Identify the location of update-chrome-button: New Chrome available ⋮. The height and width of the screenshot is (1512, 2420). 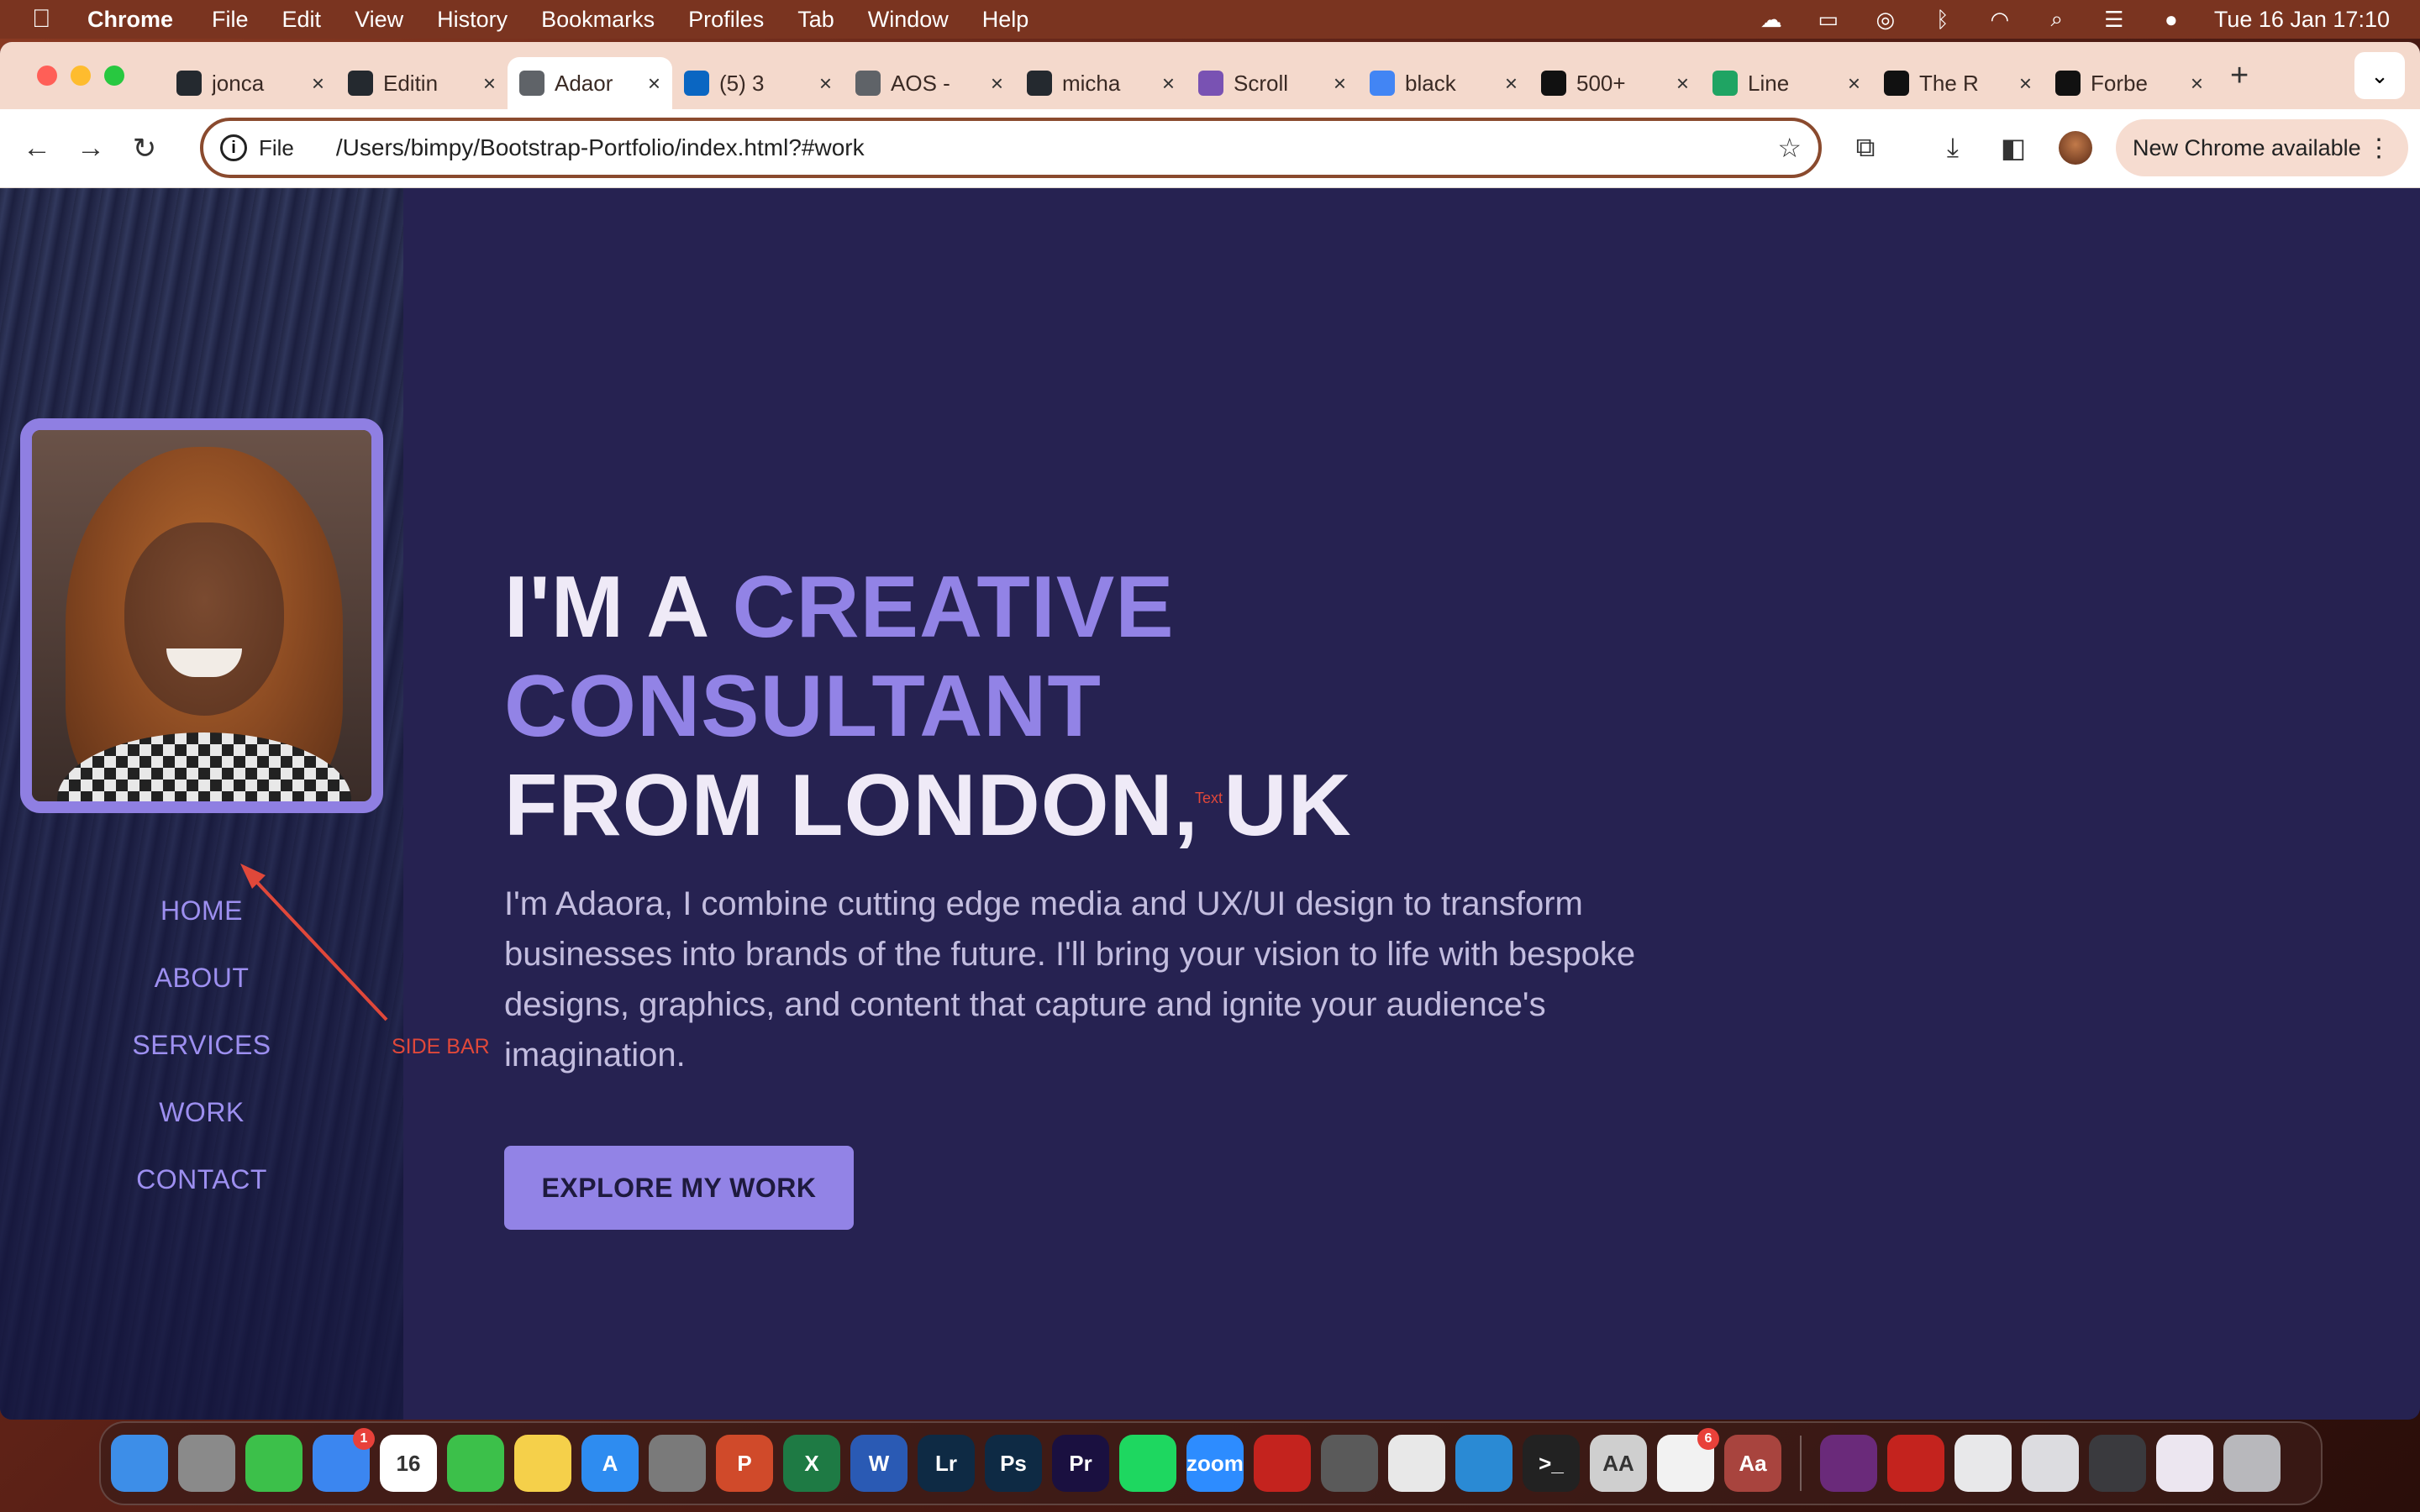
(2262, 147).